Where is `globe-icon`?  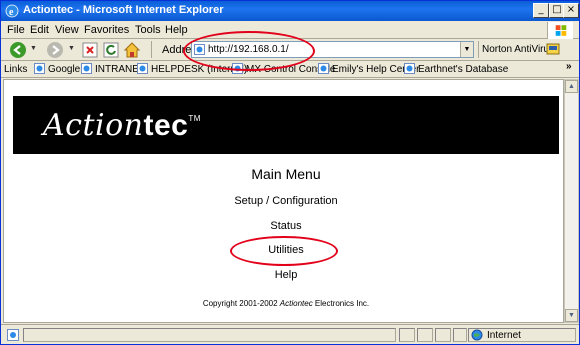 globe-icon is located at coordinates (477, 335).